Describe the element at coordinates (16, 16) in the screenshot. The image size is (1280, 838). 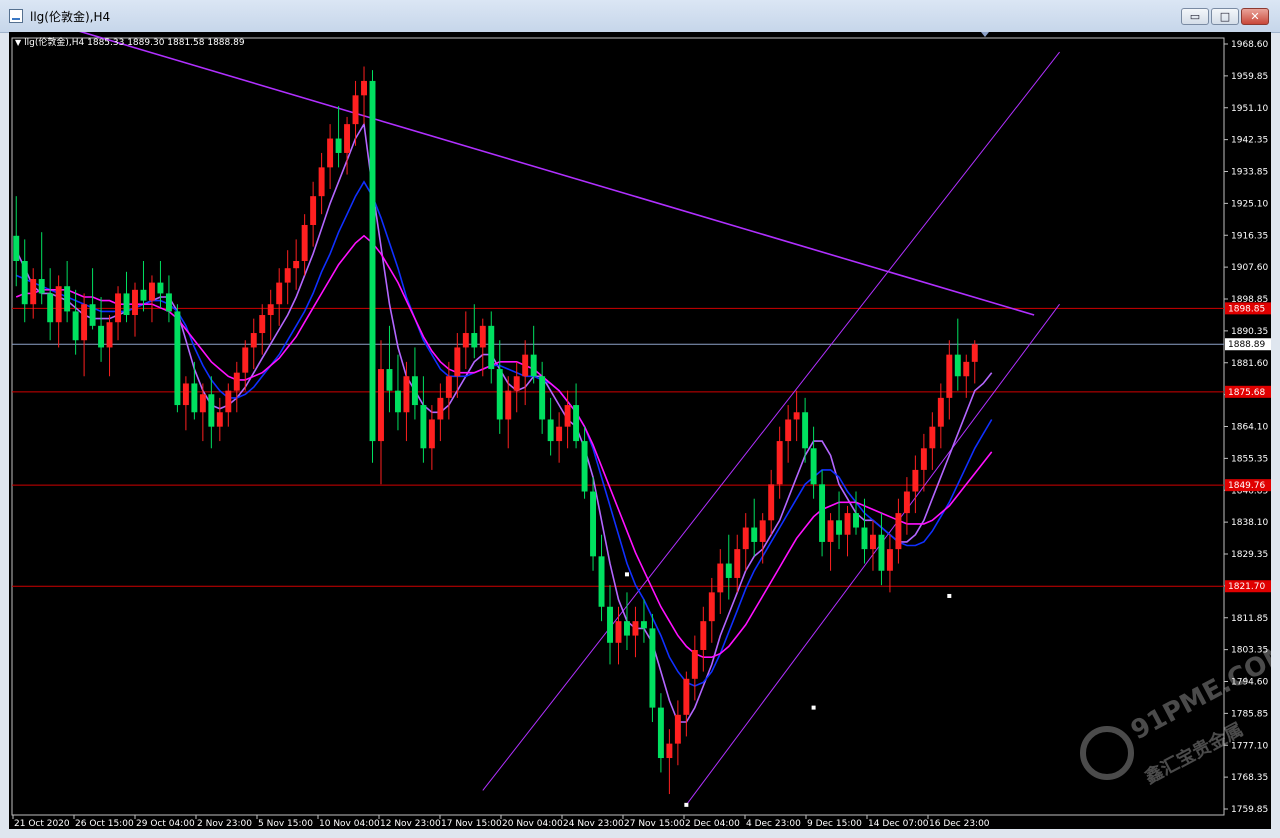
I see `chart-window-icon` at that location.